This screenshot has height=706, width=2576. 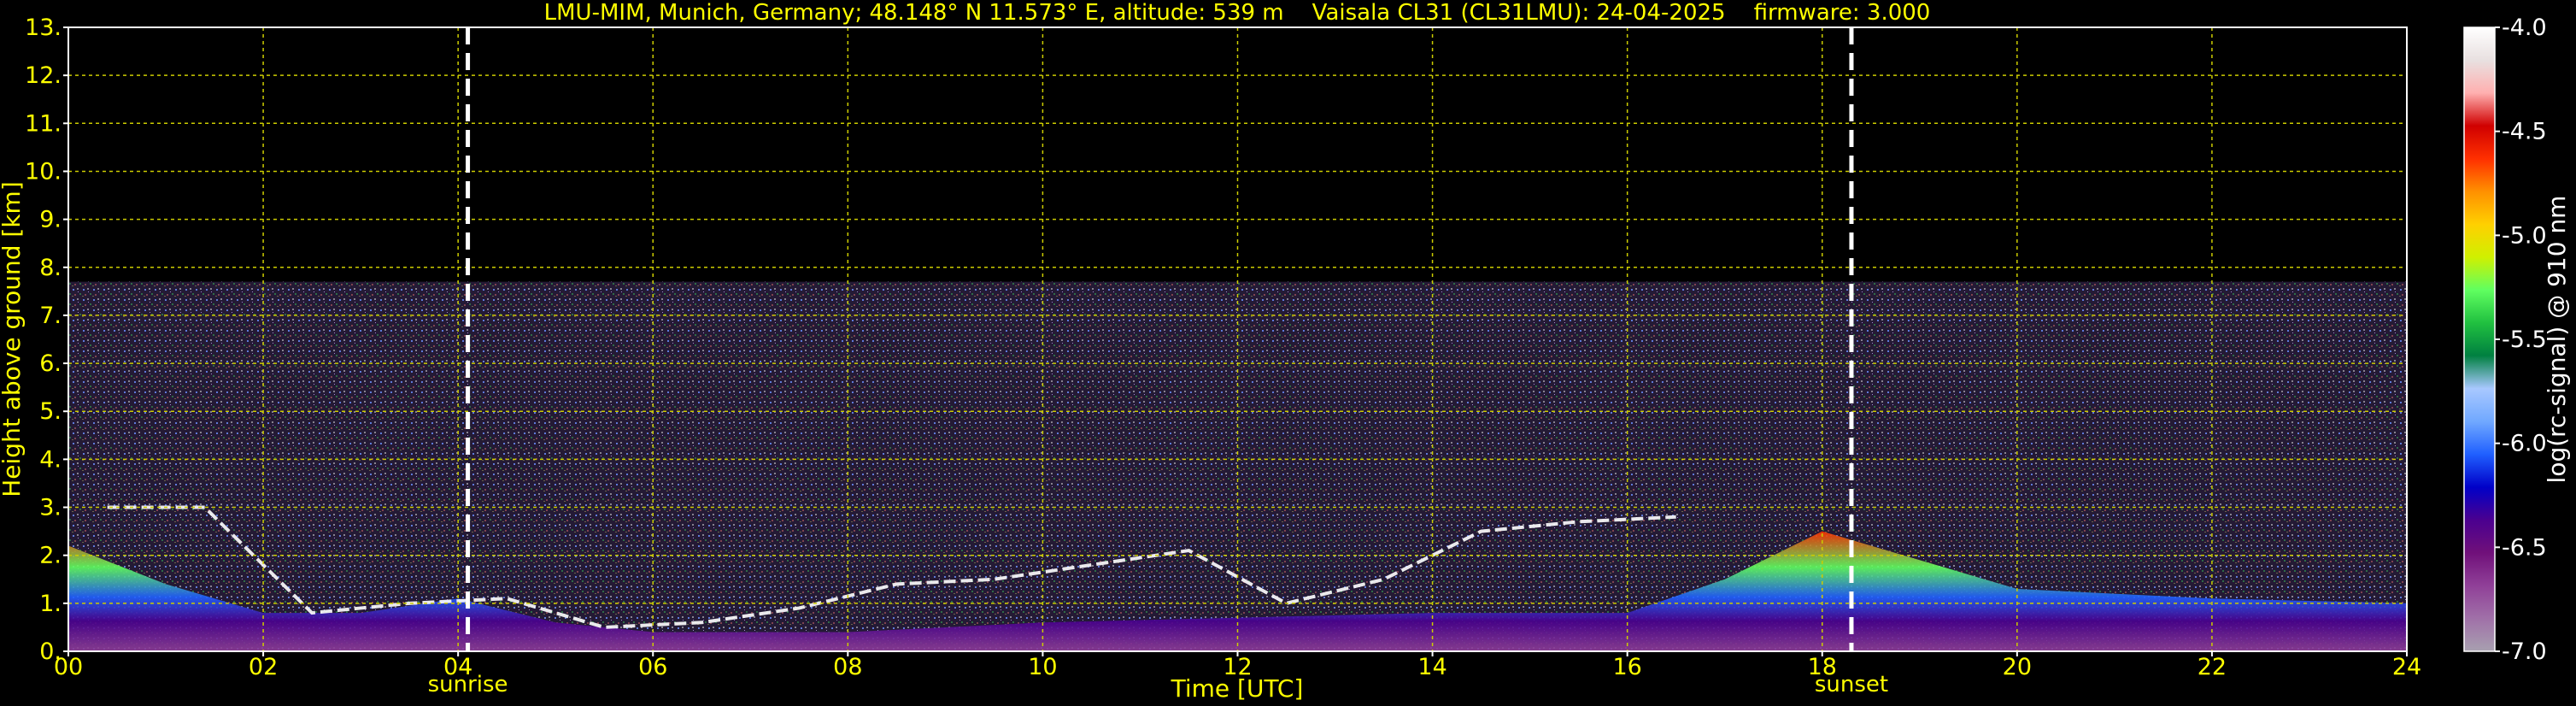 I want to click on x-tick-label: 16, so click(x=1626, y=667).